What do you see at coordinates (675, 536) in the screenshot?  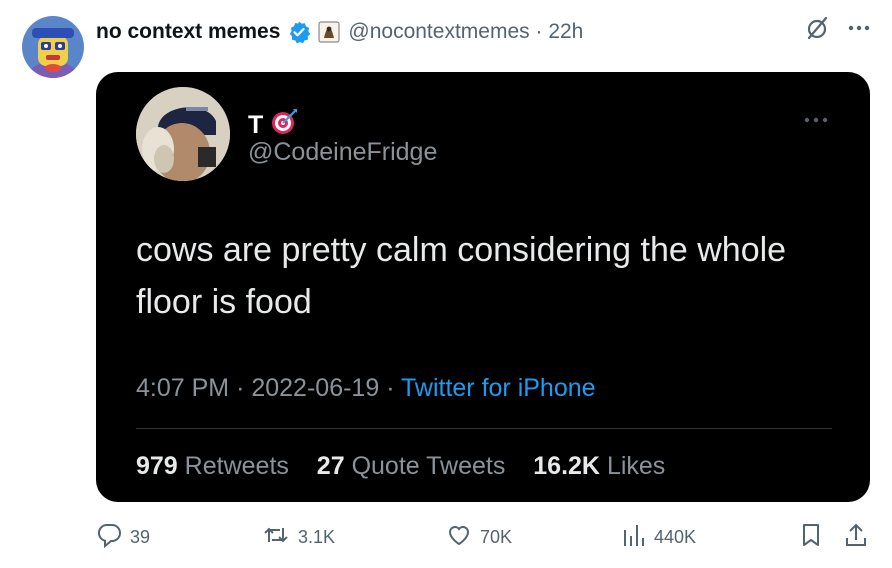 I see `views-count: 440K` at bounding box center [675, 536].